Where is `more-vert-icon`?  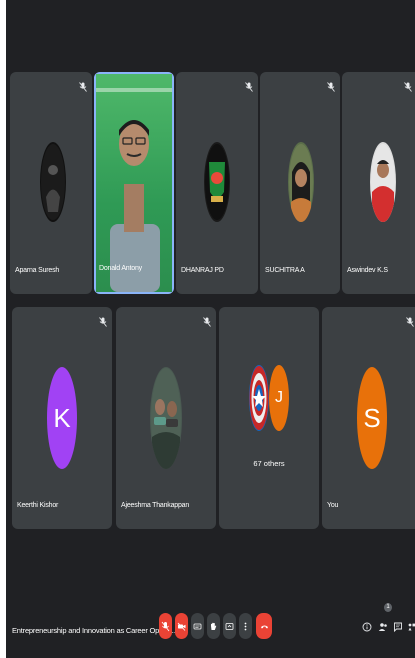 more-vert-icon is located at coordinates (245, 626).